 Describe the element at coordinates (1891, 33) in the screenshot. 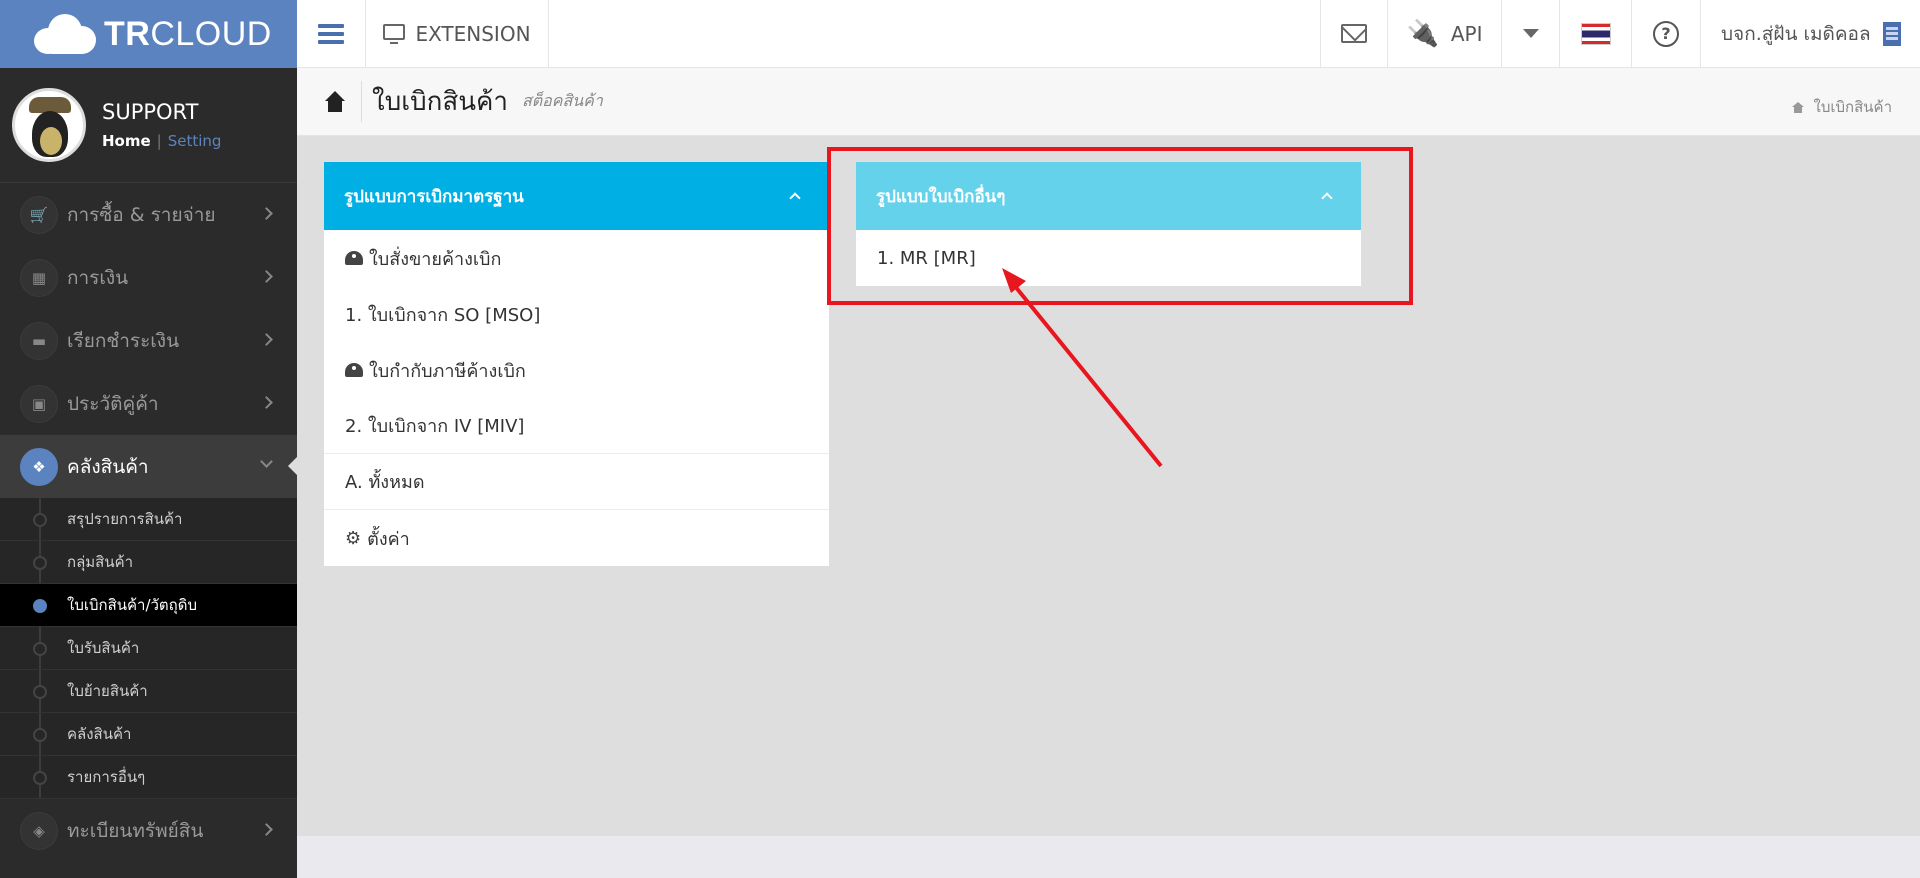

I see `building-icon` at that location.